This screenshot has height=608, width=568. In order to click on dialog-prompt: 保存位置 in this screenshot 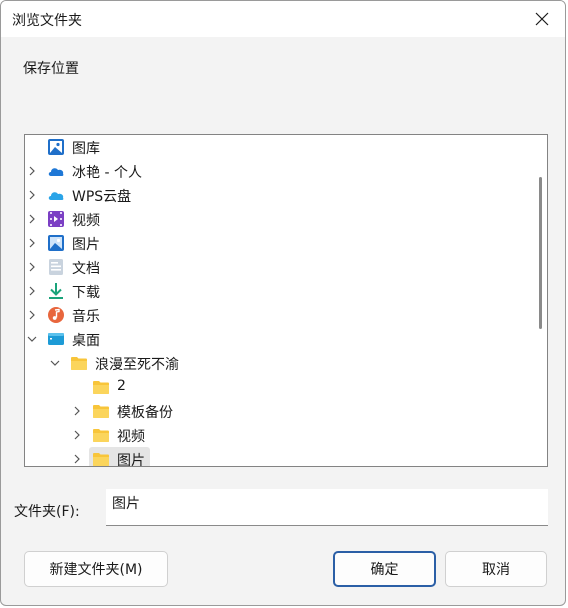, I will do `click(51, 69)`.